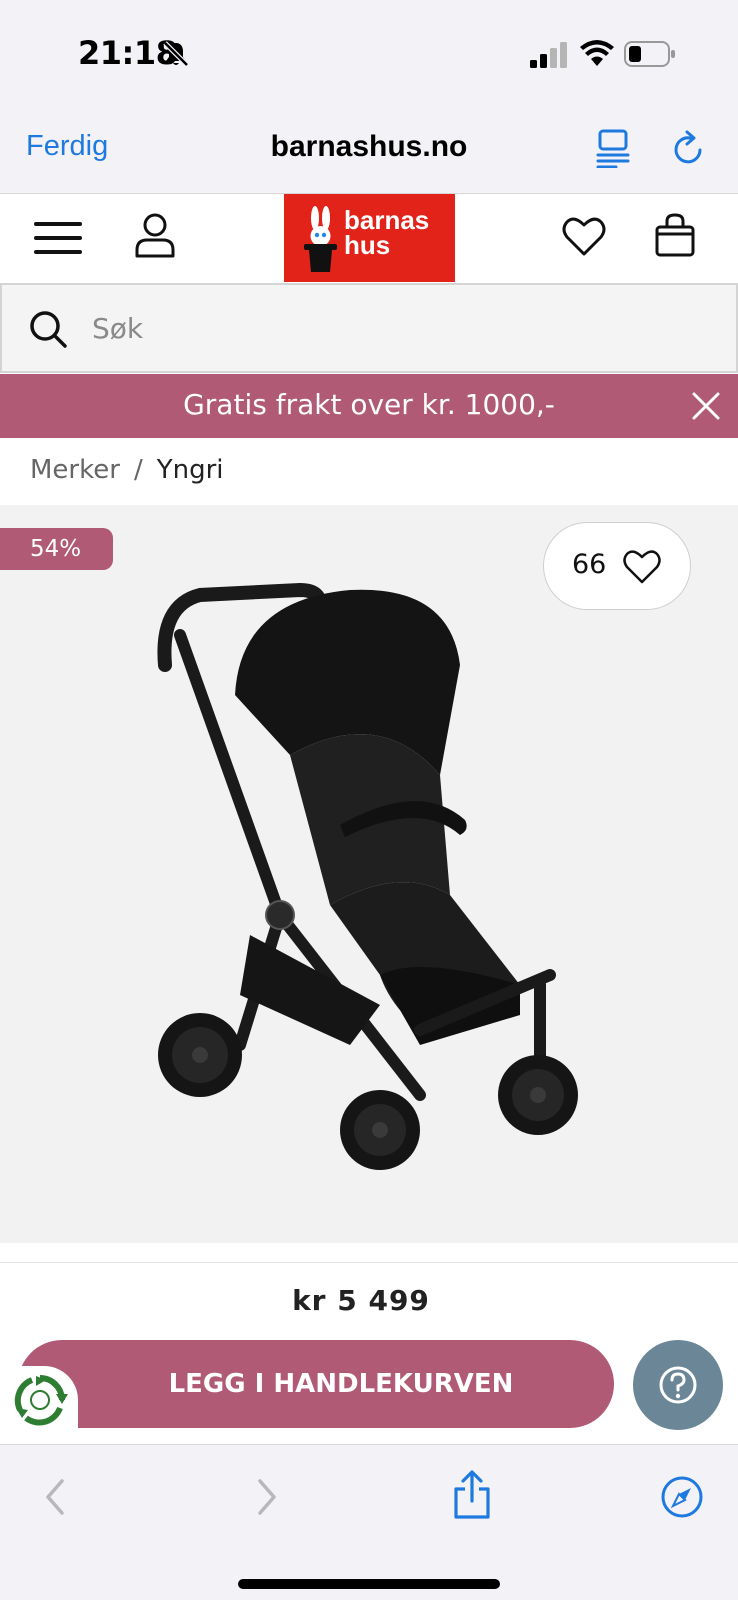 The height and width of the screenshot is (1600, 738). I want to click on compass-icon, so click(682, 1497).